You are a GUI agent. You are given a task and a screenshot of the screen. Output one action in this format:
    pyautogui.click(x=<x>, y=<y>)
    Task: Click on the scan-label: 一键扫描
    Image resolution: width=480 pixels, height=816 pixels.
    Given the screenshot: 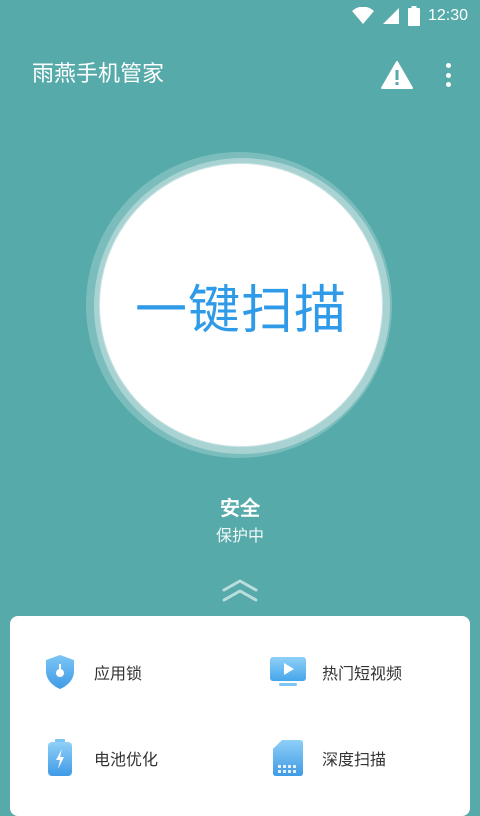 What is the action you would take?
    pyautogui.click(x=240, y=310)
    